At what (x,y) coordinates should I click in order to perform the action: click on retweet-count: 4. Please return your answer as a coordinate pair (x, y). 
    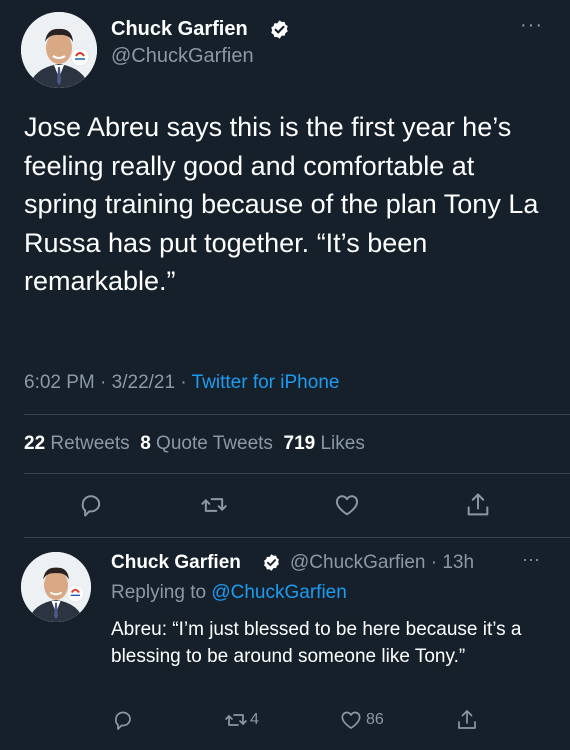
    Looking at the image, I should click on (254, 719).